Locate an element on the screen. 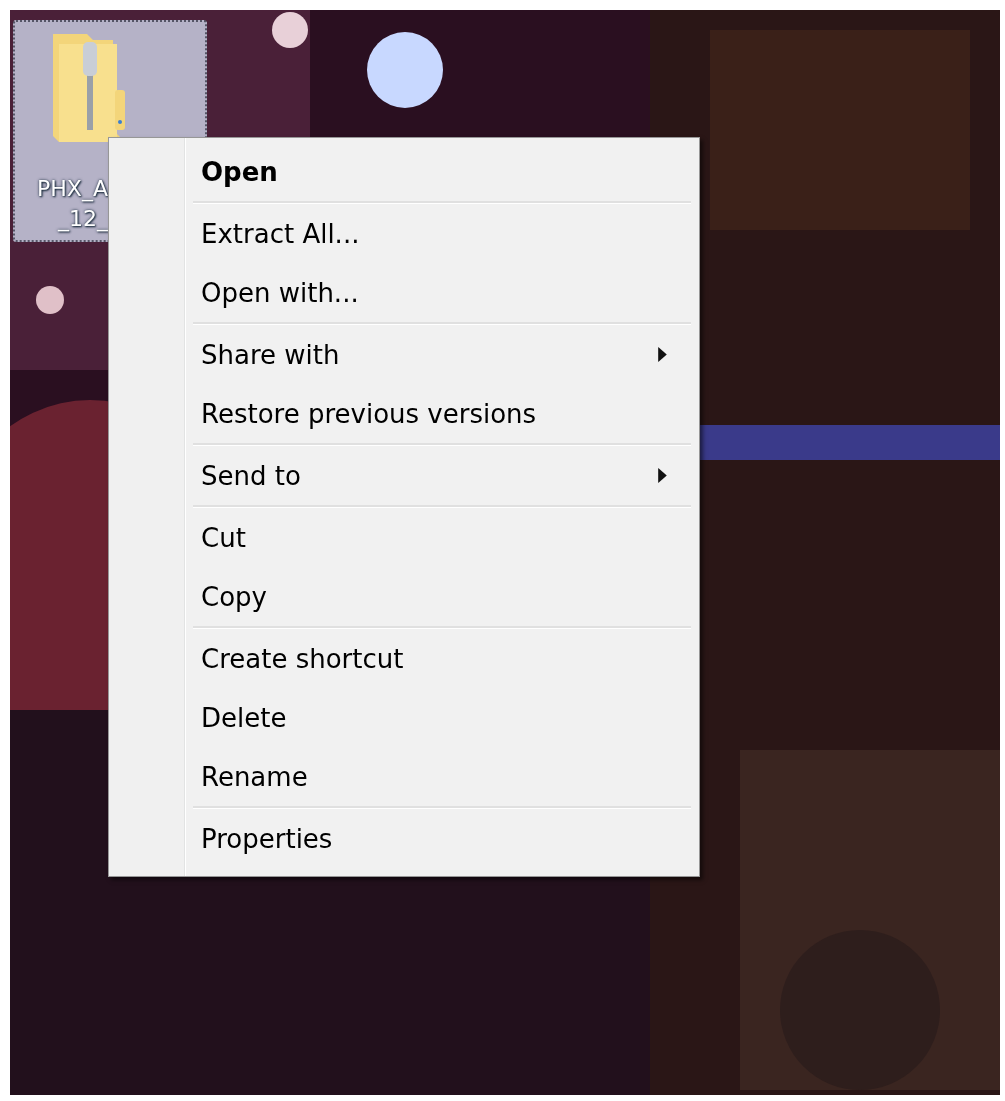 The image size is (1005, 1101). file-name: PHX_A is located at coordinates (72, 189).